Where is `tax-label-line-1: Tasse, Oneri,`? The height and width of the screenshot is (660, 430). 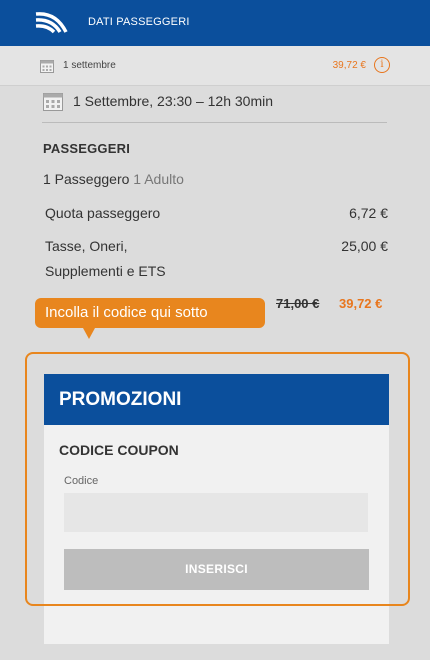 tax-label-line-1: Tasse, Oneri, is located at coordinates (86, 246).